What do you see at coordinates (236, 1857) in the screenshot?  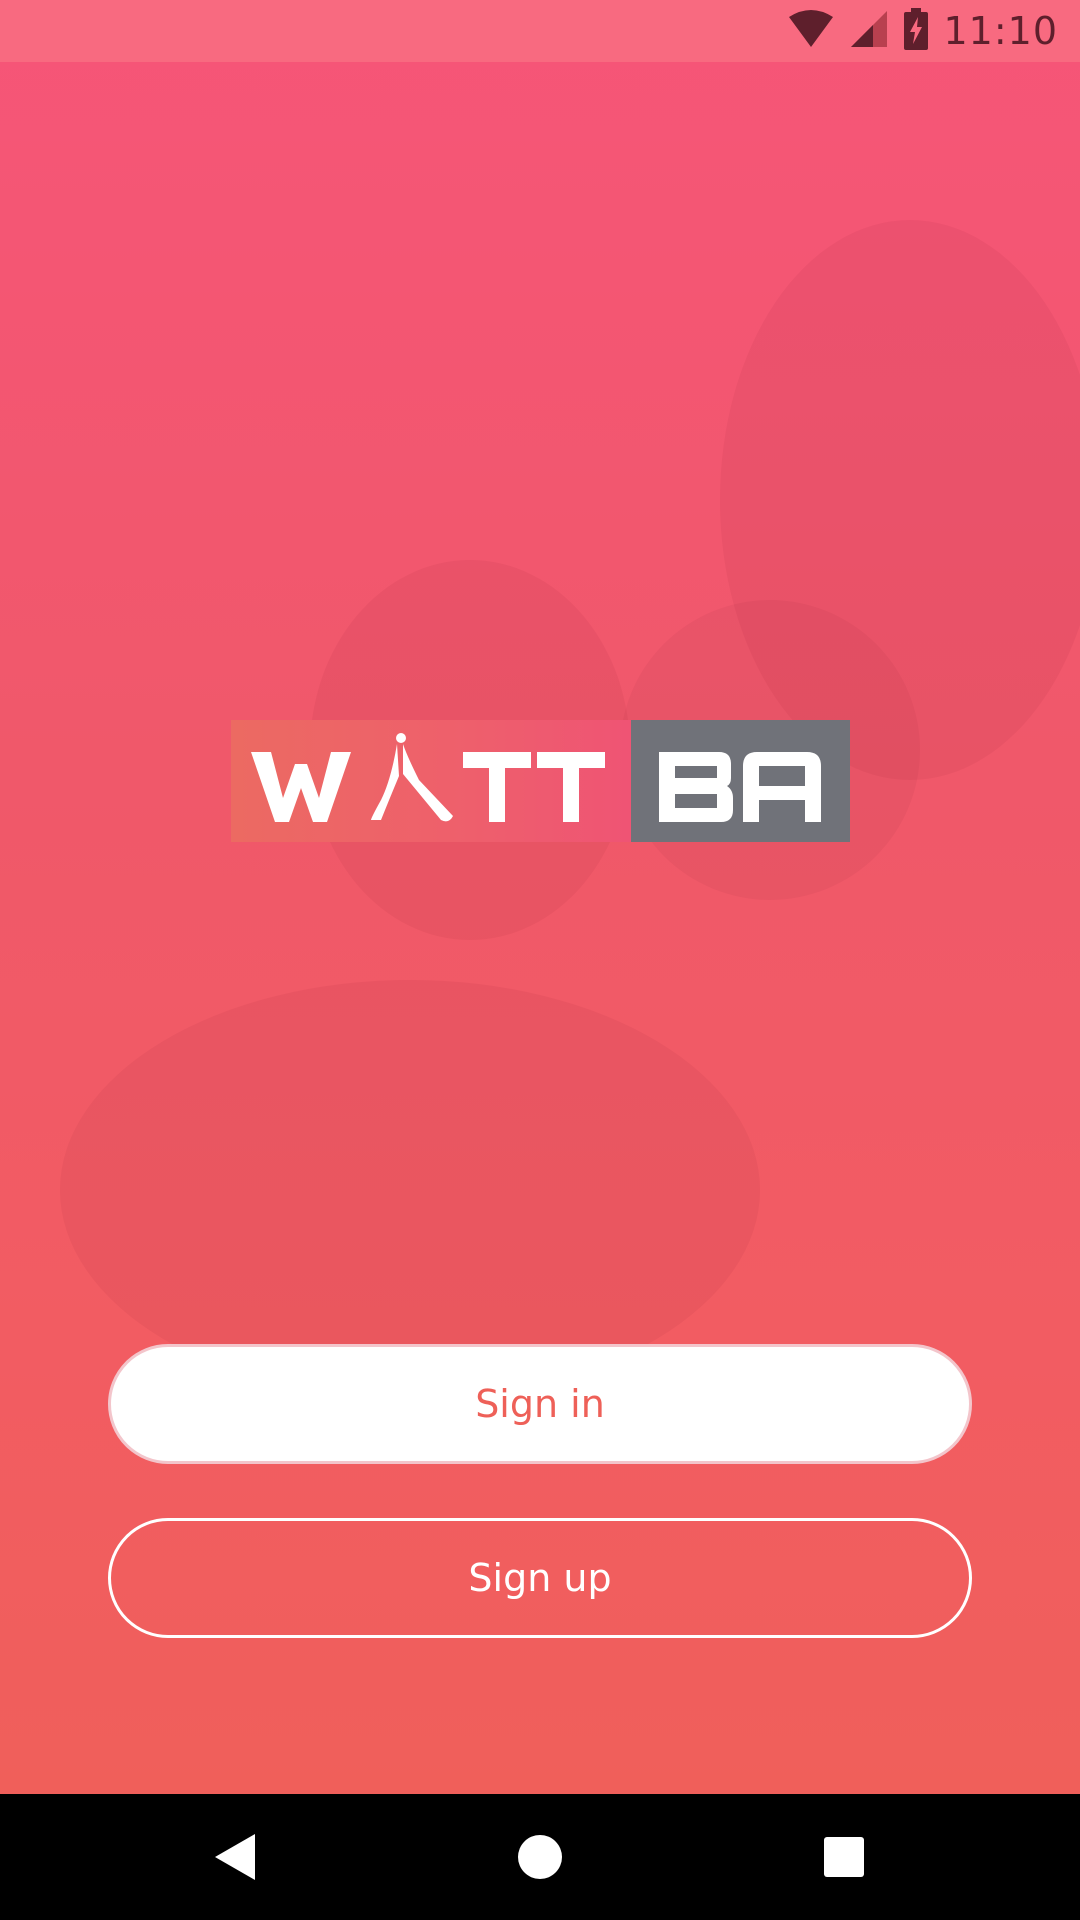 I see `back-icon` at bounding box center [236, 1857].